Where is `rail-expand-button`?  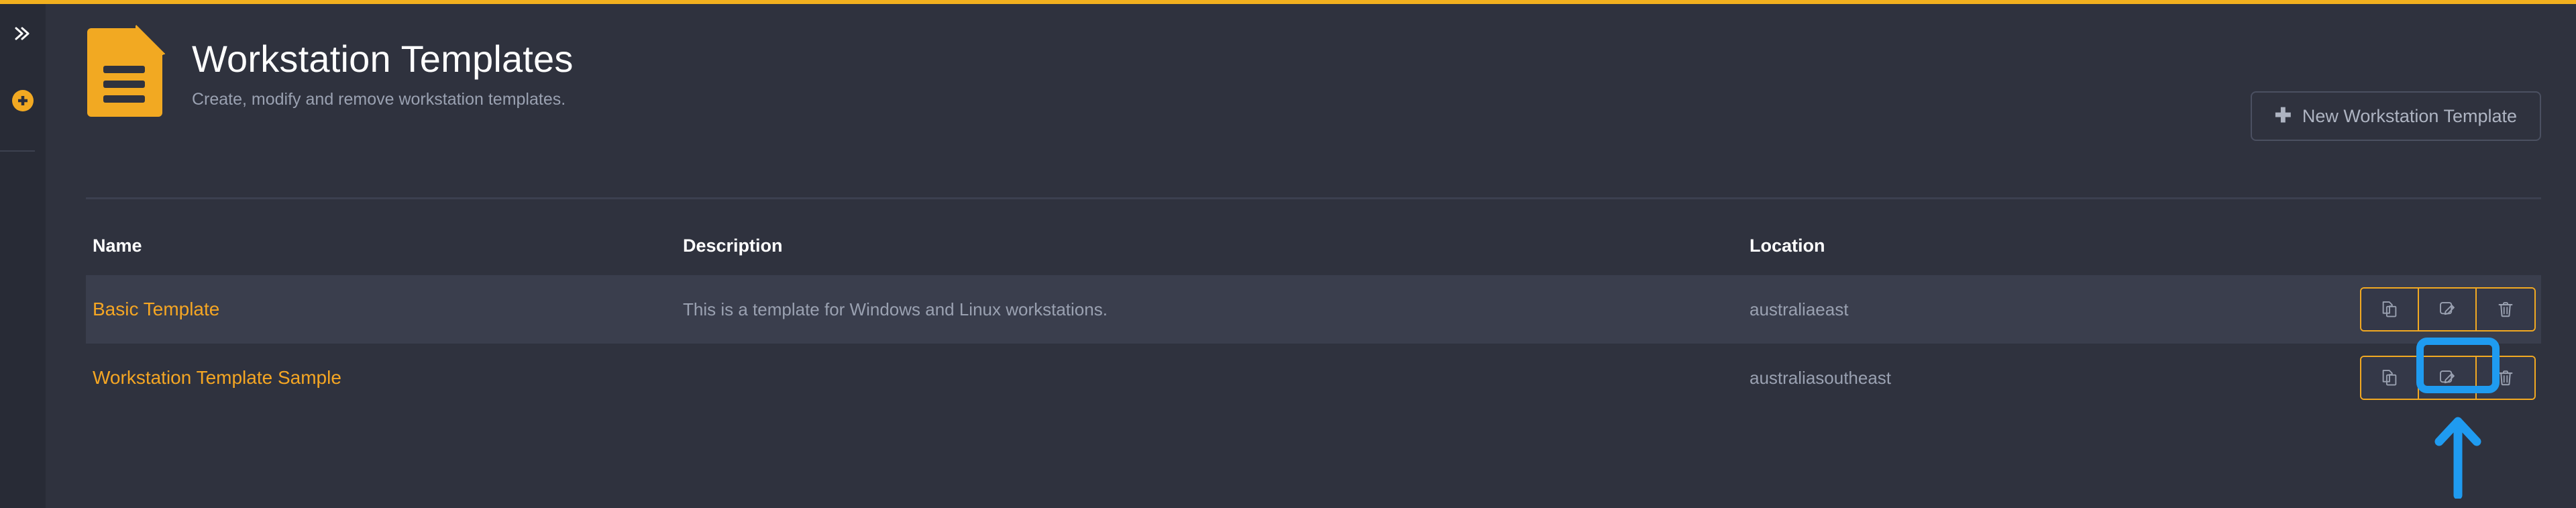
rail-expand-button is located at coordinates (23, 34).